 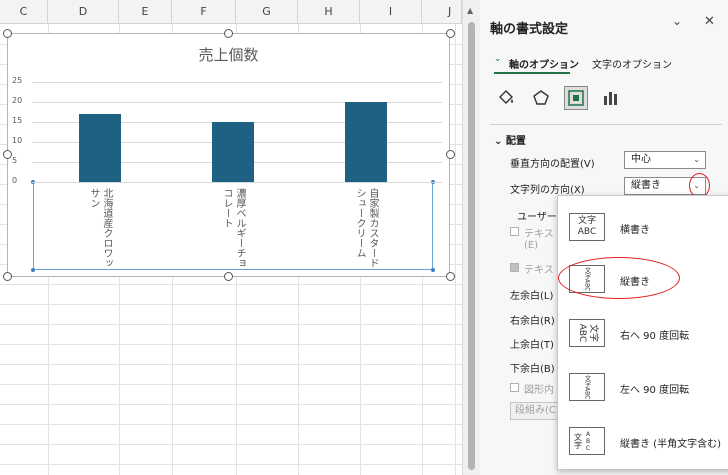 What do you see at coordinates (606, 124) in the screenshot?
I see `divider` at bounding box center [606, 124].